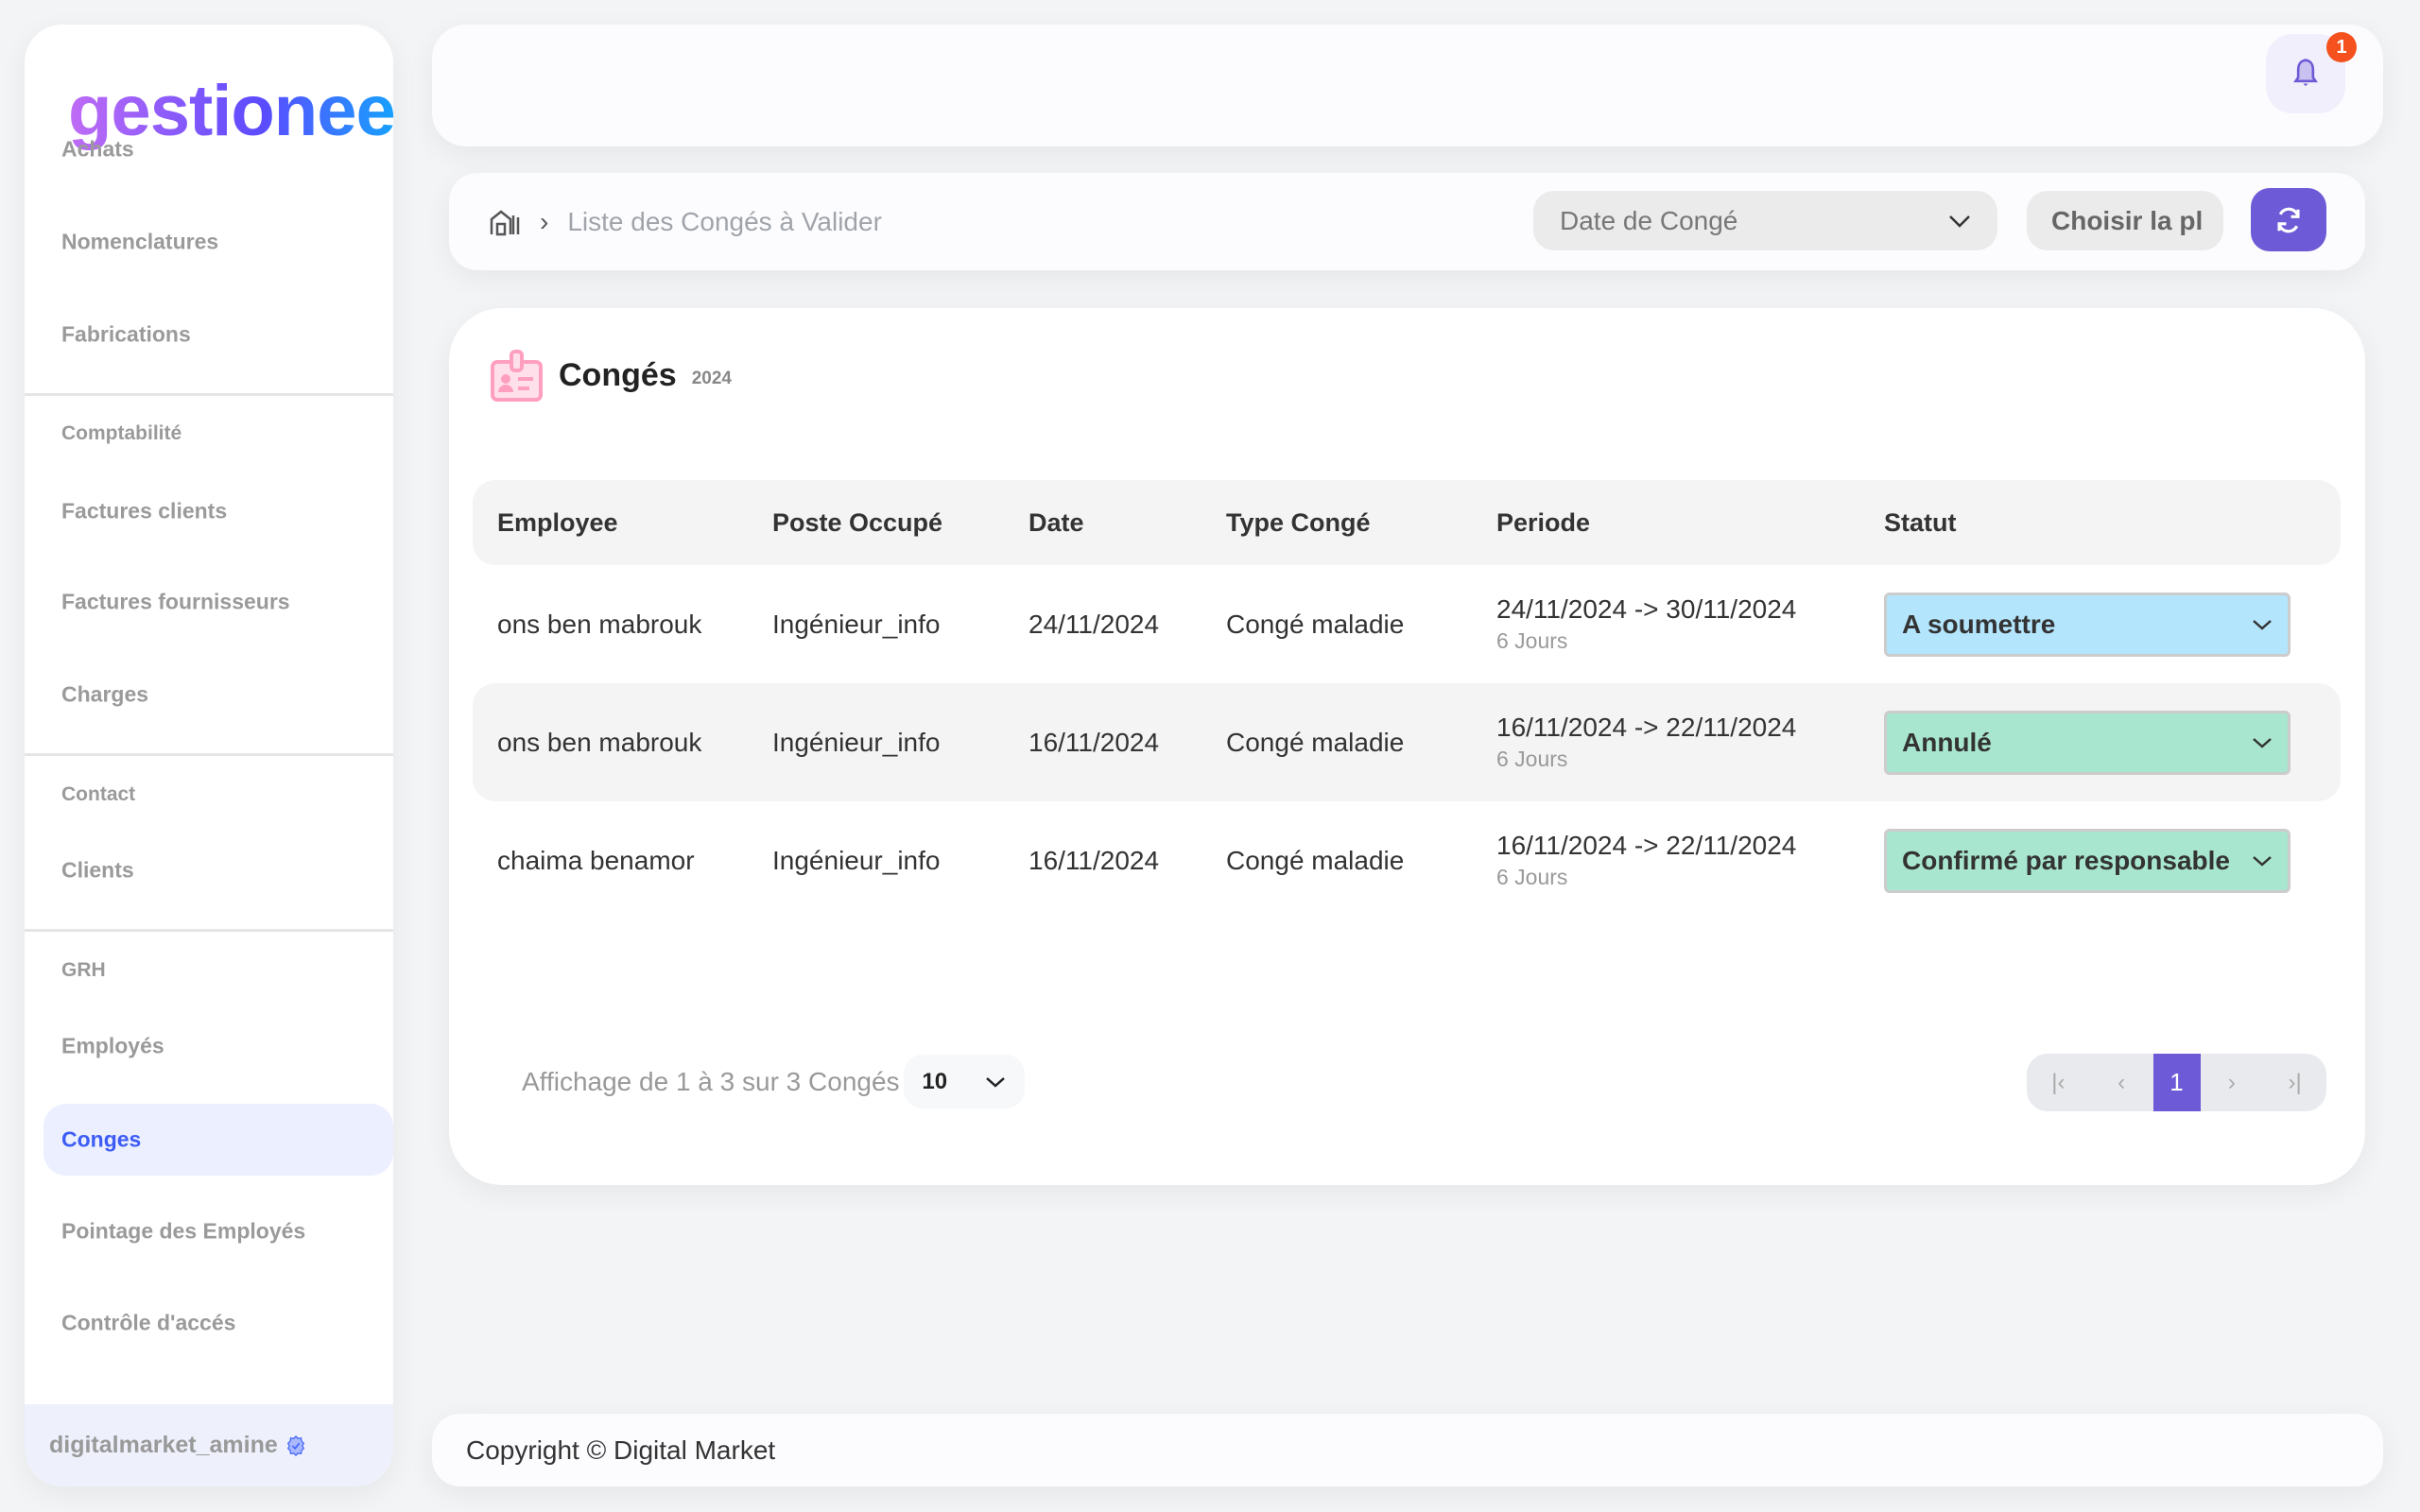 This screenshot has height=1512, width=2420. Describe the element at coordinates (517, 376) in the screenshot. I see `id-badge-icon` at that location.